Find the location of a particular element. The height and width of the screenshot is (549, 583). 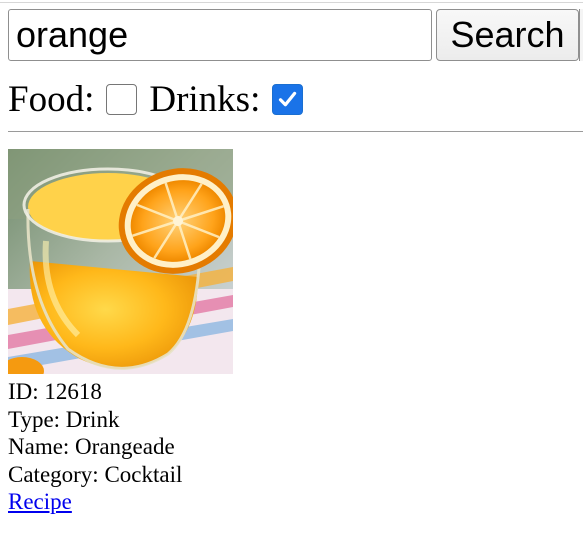

drinks-checkbox is located at coordinates (288, 99).